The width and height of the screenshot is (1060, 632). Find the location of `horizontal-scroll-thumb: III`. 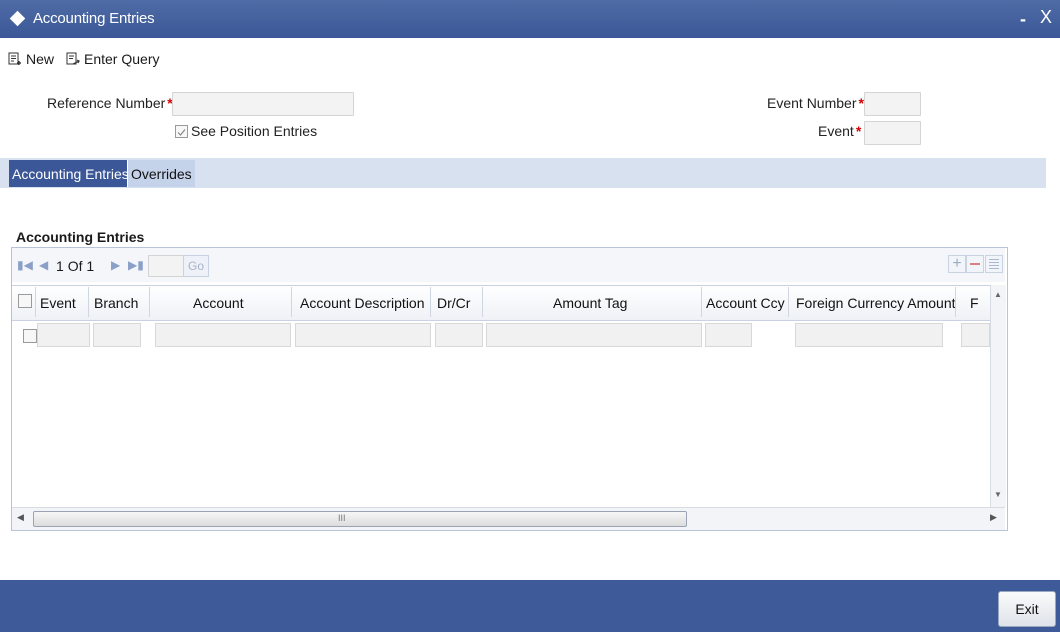

horizontal-scroll-thumb: III is located at coordinates (360, 519).